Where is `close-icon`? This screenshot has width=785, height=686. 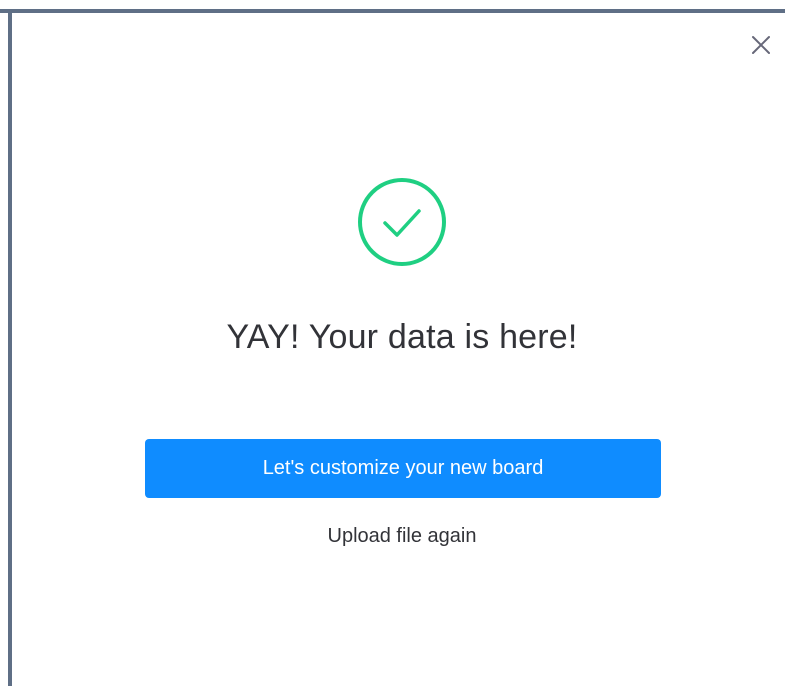
close-icon is located at coordinates (761, 45).